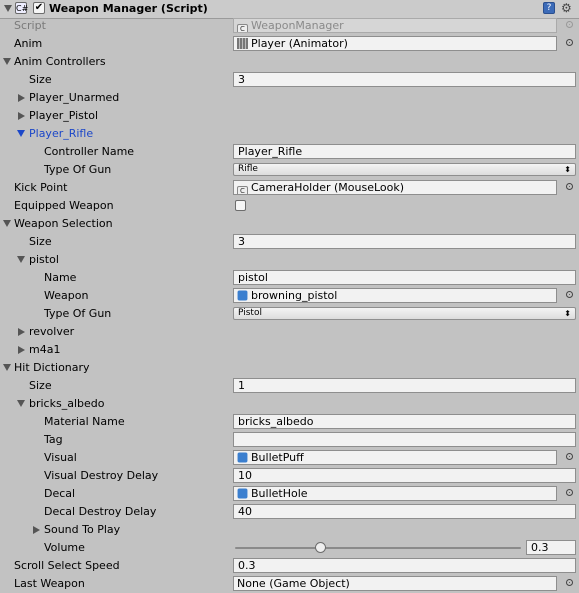  I want to click on weapon-selection-row: Weapon Selection, so click(289, 224).